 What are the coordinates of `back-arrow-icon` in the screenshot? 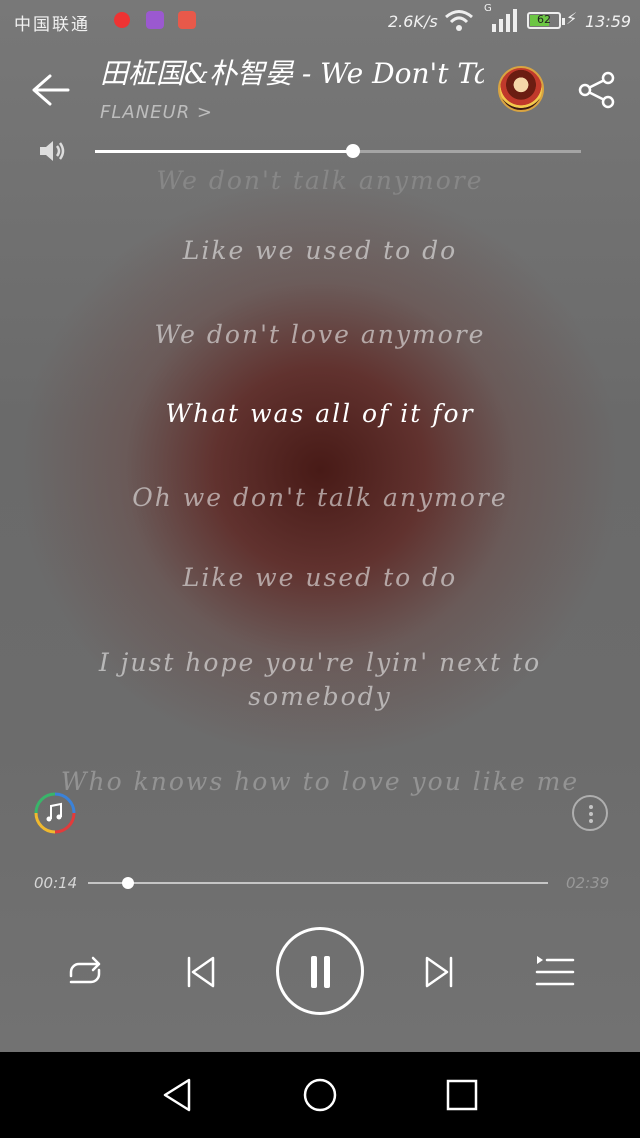 It's located at (49, 90).